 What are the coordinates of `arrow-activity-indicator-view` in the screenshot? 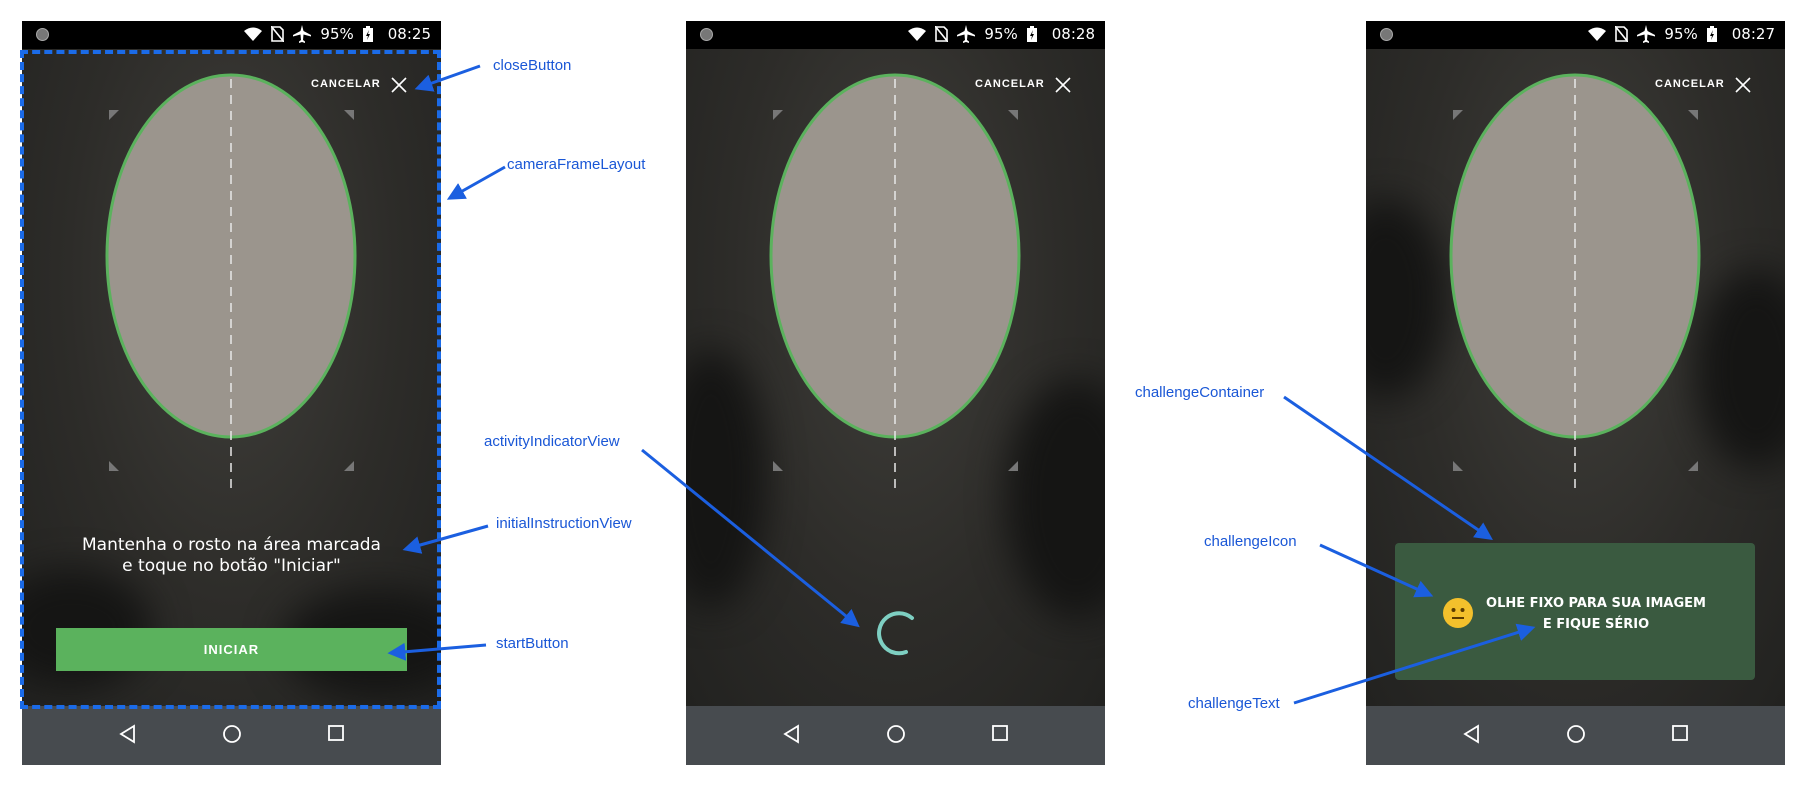 It's located at (750, 538).